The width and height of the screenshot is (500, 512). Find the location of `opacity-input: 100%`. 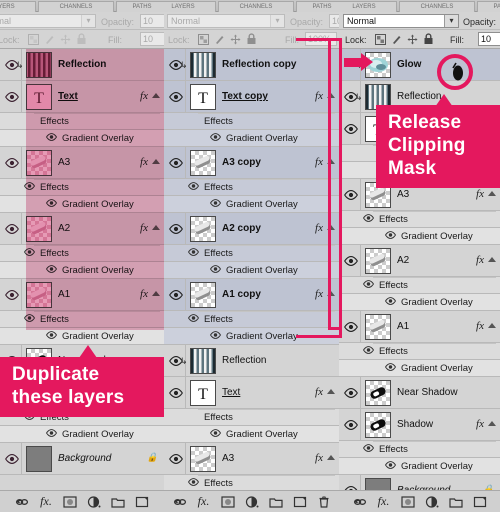

opacity-input: 100% is located at coordinates (334, 21).